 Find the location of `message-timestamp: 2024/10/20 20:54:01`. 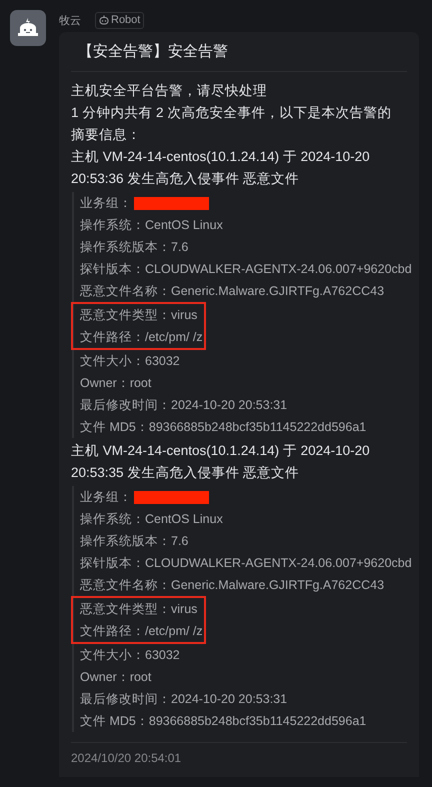

message-timestamp: 2024/10/20 20:54:01 is located at coordinates (126, 759).